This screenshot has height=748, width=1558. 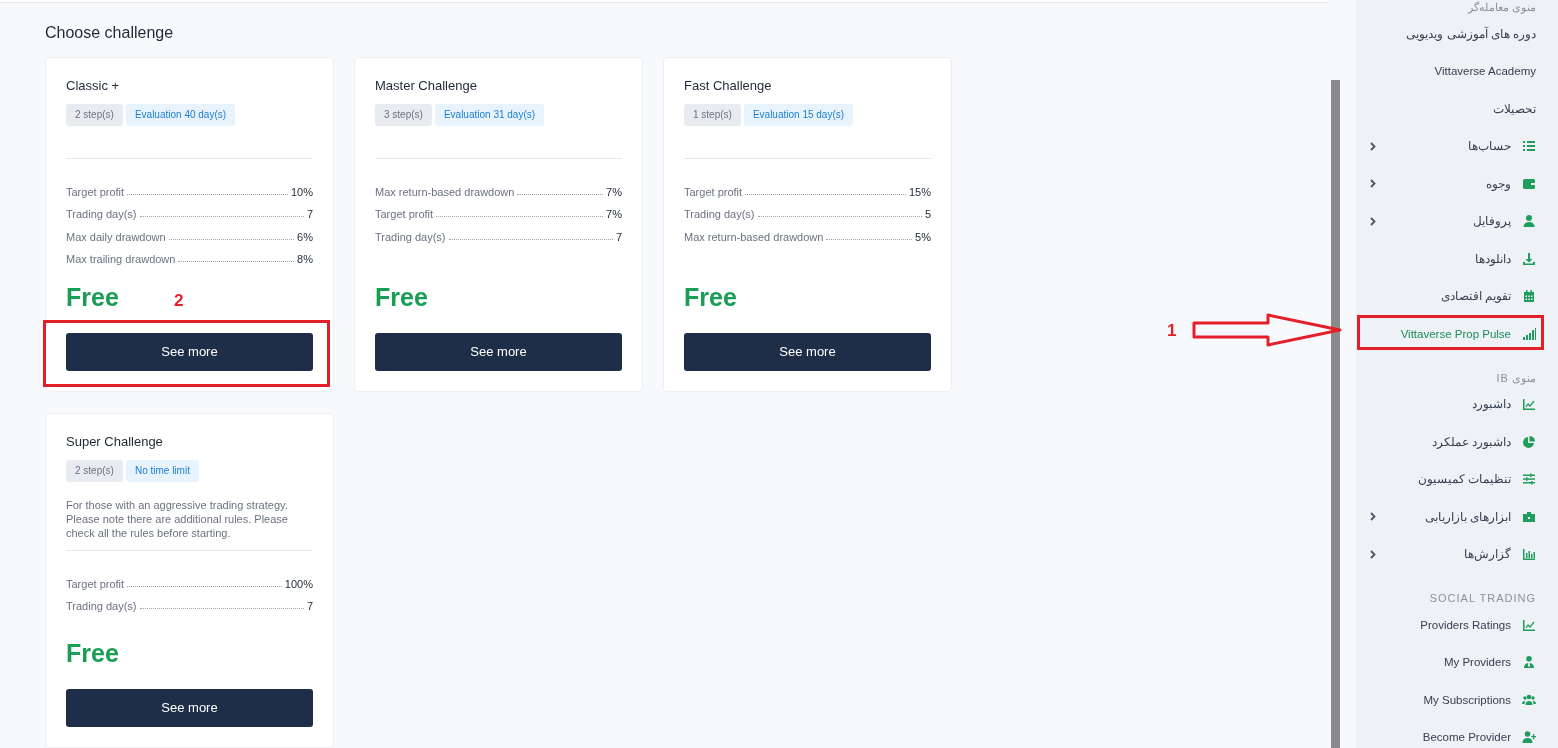 I want to click on sidebar-link: گزارش‌ها, so click(x=1487, y=554).